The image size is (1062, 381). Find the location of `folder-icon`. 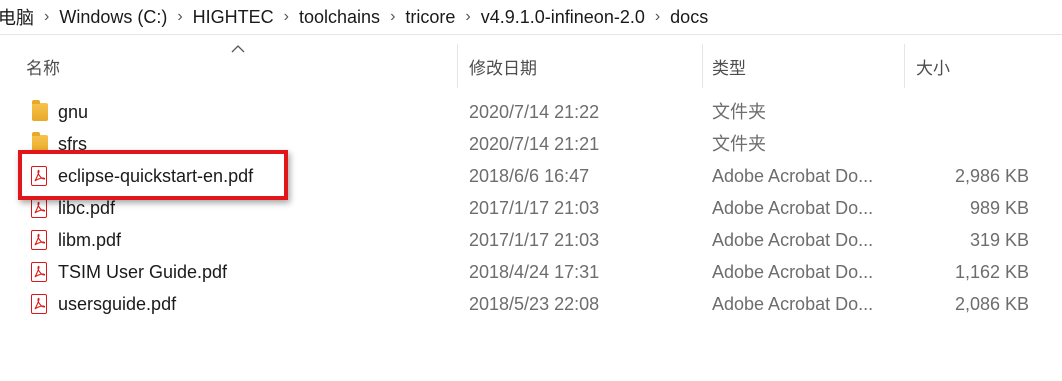

folder-icon is located at coordinates (40, 110).